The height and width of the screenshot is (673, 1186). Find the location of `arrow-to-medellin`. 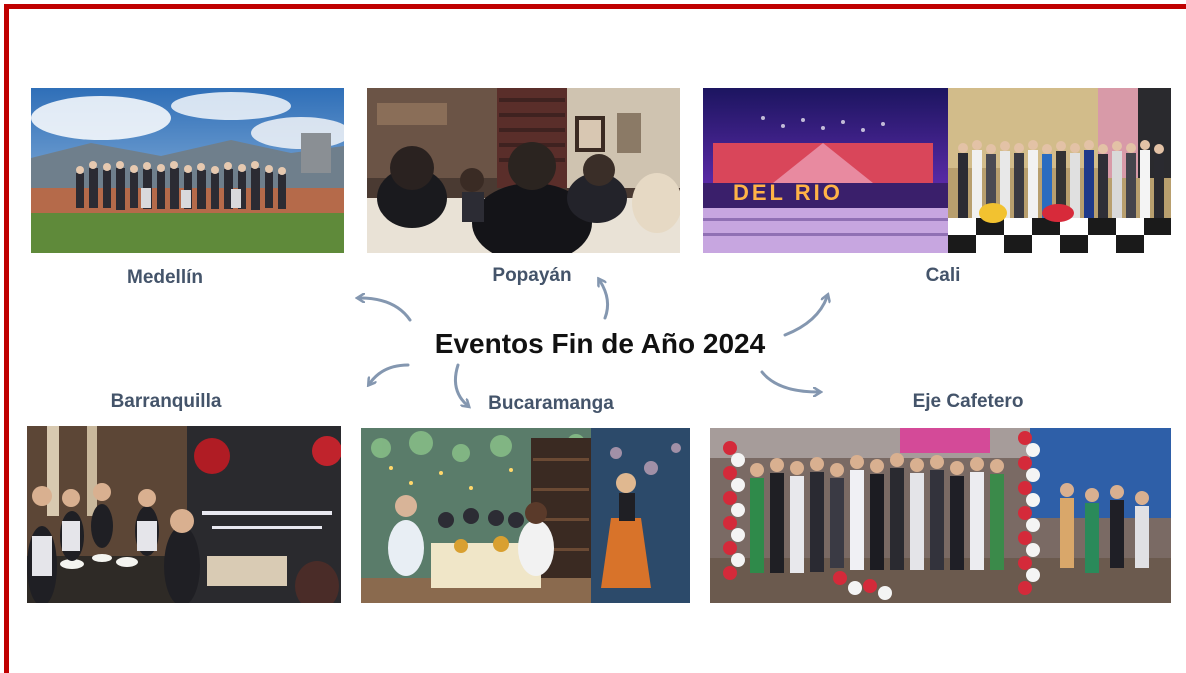

arrow-to-medellin is located at coordinates (386, 310).